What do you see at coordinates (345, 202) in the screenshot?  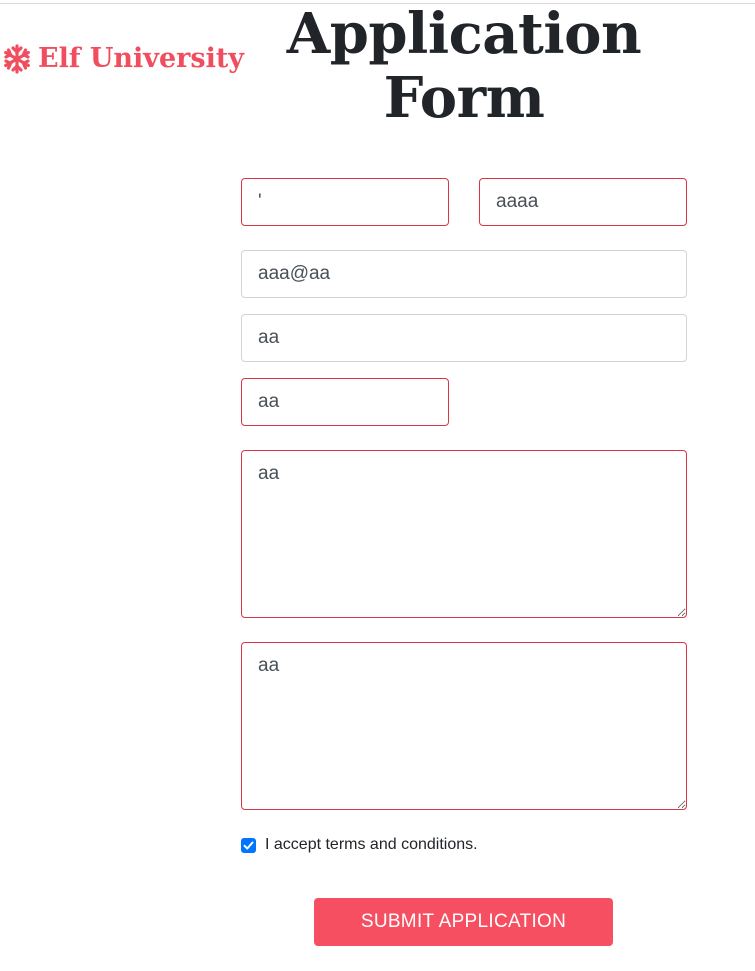 I see `first-name-input` at bounding box center [345, 202].